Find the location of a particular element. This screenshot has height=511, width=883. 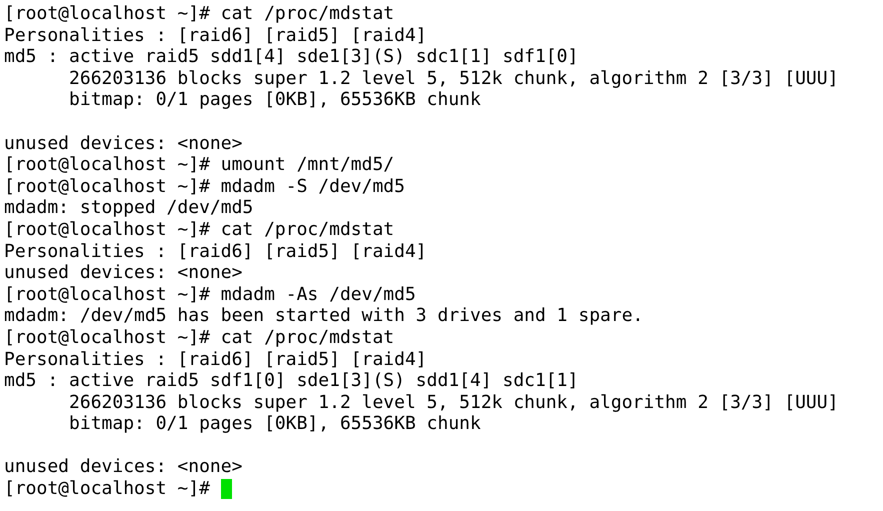

terminal-line: mdadm: stopped /dev/md5 is located at coordinates (129, 208).